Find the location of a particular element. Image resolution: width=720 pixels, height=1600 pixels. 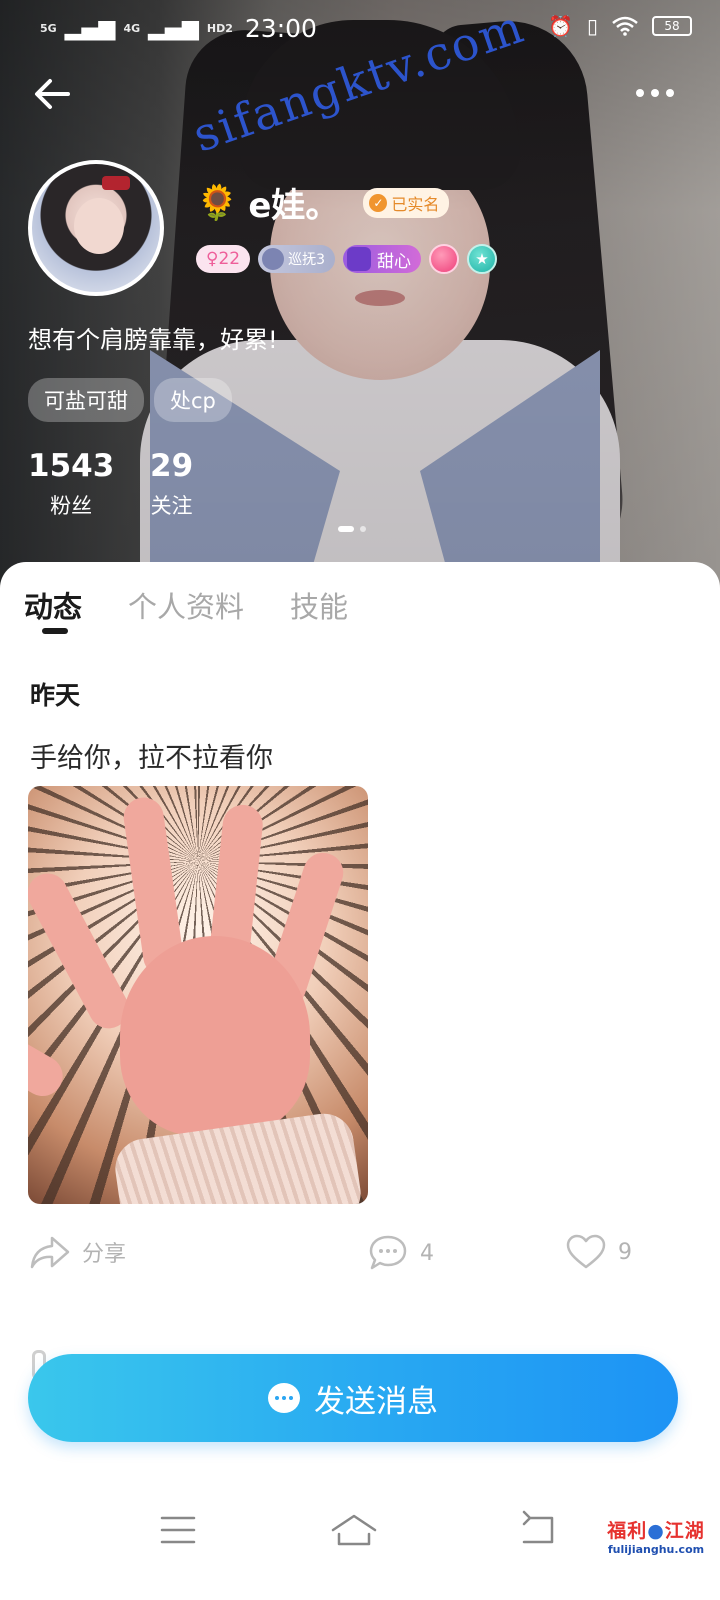

fans-label: 粉丝 is located at coordinates (71, 506).